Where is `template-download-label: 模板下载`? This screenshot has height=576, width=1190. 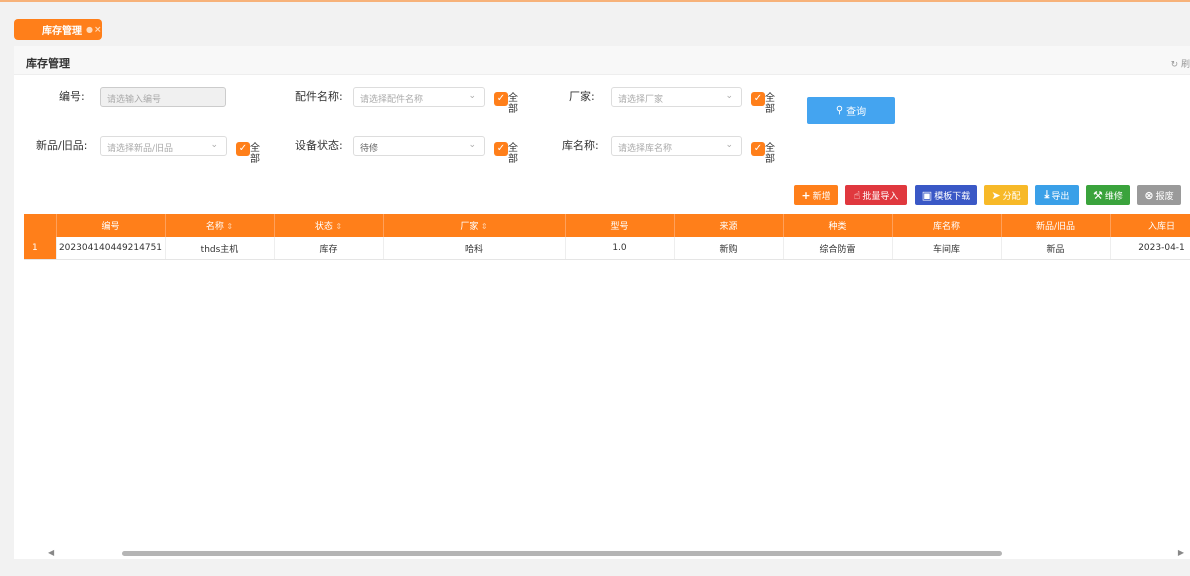 template-download-label: 模板下载 is located at coordinates (952, 196).